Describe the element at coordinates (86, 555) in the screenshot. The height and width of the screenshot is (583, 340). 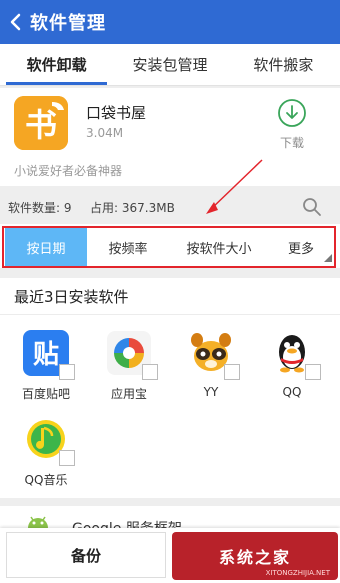
I see `backup-button: 备份` at that location.